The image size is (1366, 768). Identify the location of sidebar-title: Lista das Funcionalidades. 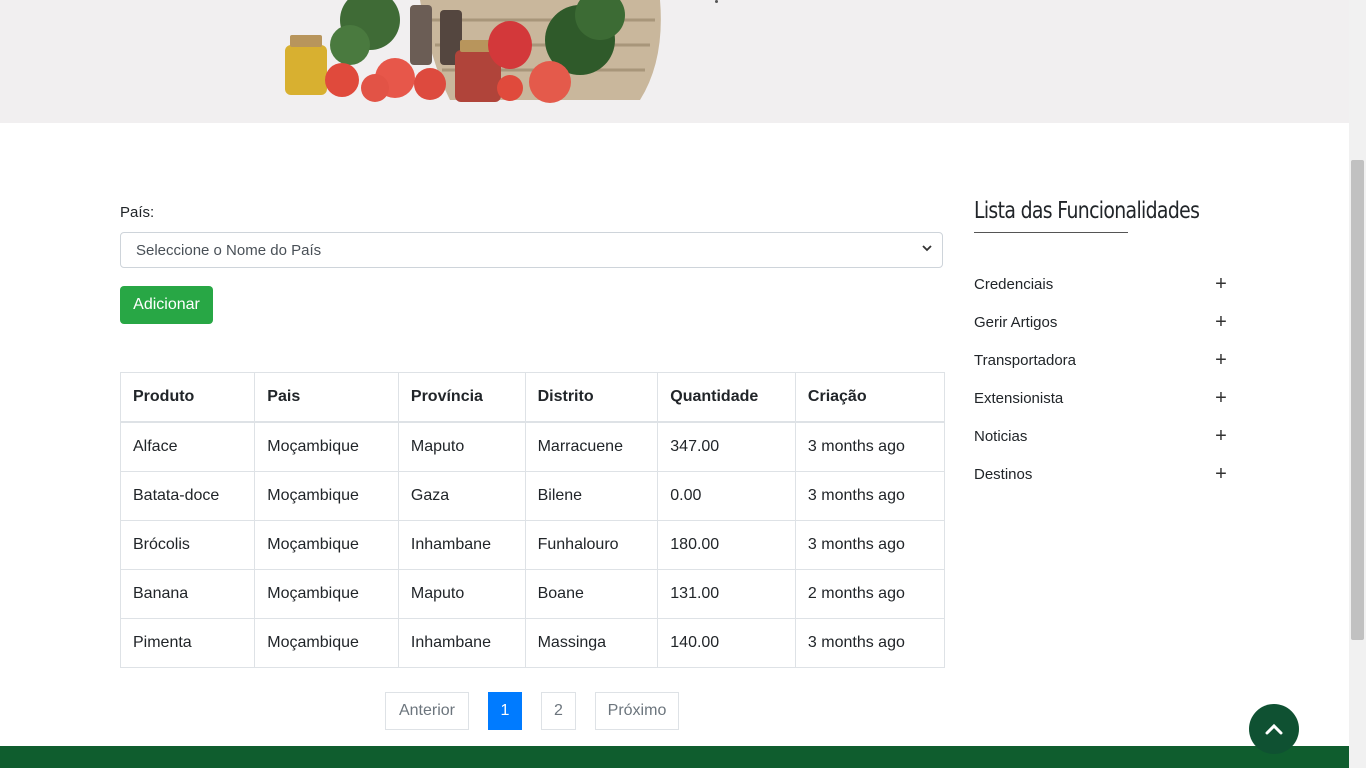
(1087, 211).